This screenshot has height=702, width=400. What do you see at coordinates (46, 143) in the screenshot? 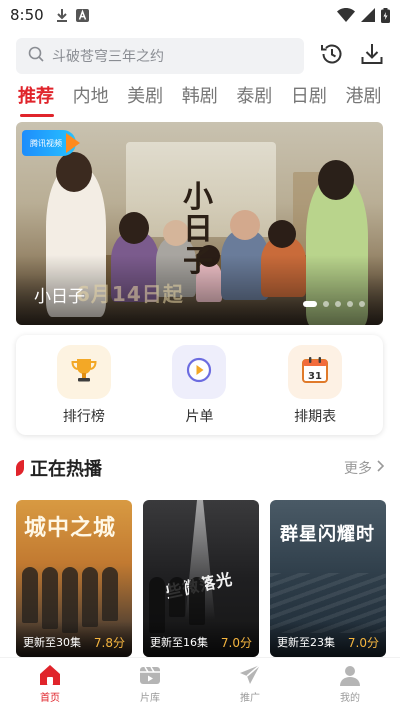
I see `logo-text: 腾讯视频` at bounding box center [46, 143].